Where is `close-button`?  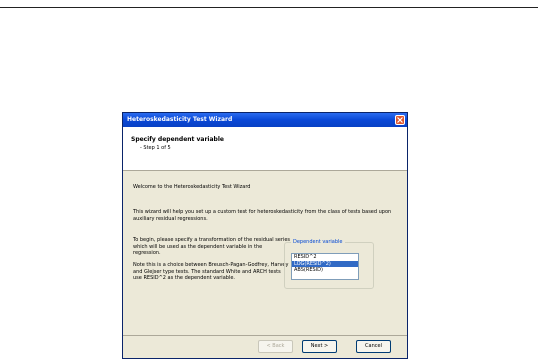 close-button is located at coordinates (400, 120).